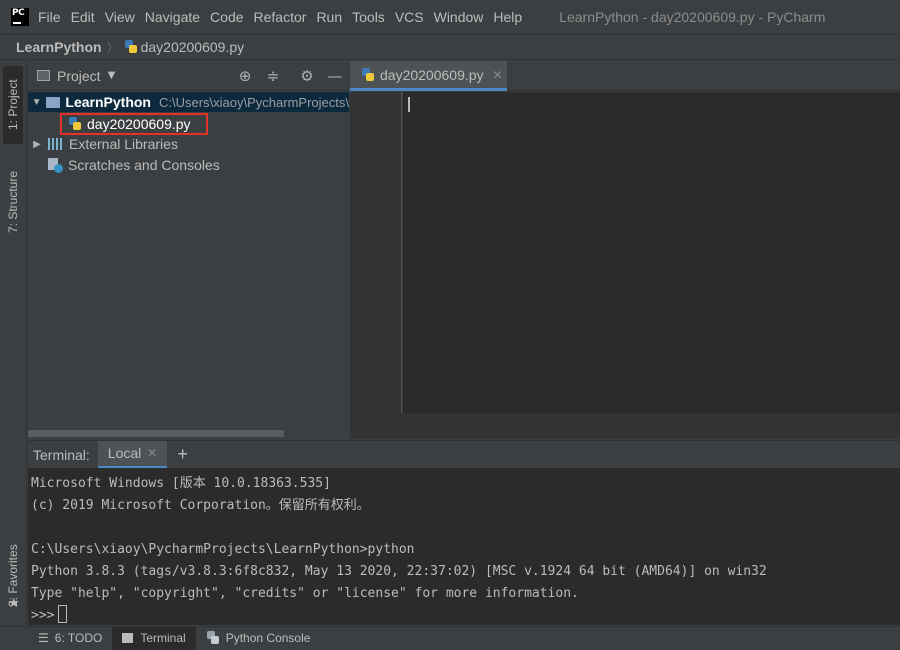 This screenshot has height=650, width=900. What do you see at coordinates (332, 17) in the screenshot?
I see `menu-run: Run` at bounding box center [332, 17].